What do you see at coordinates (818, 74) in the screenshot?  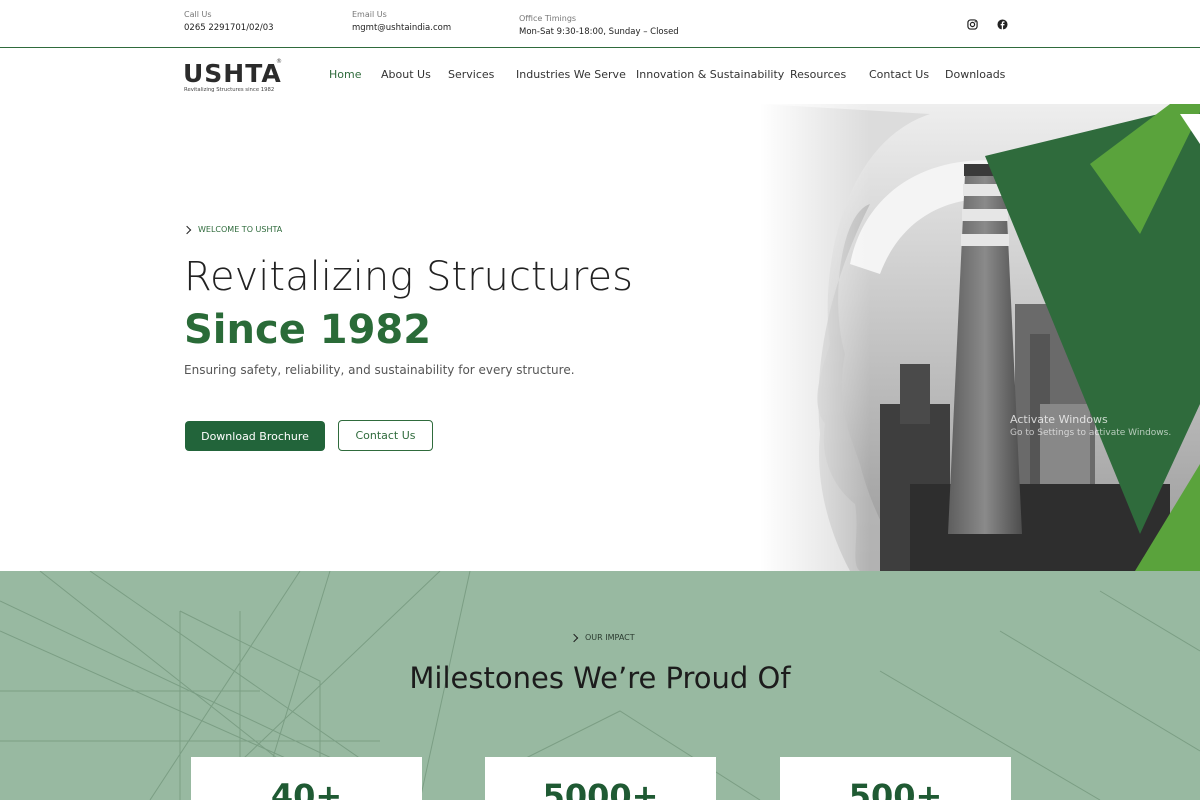 I see `nav-resources: Resources` at bounding box center [818, 74].